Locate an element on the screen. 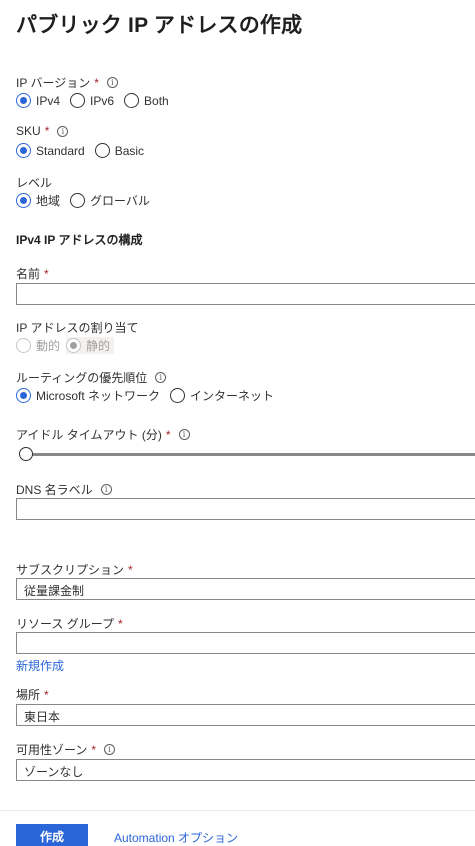 Image resolution: width=475 pixels, height=846 pixels. resource-group-label: リソース グループ * is located at coordinates (69, 623).